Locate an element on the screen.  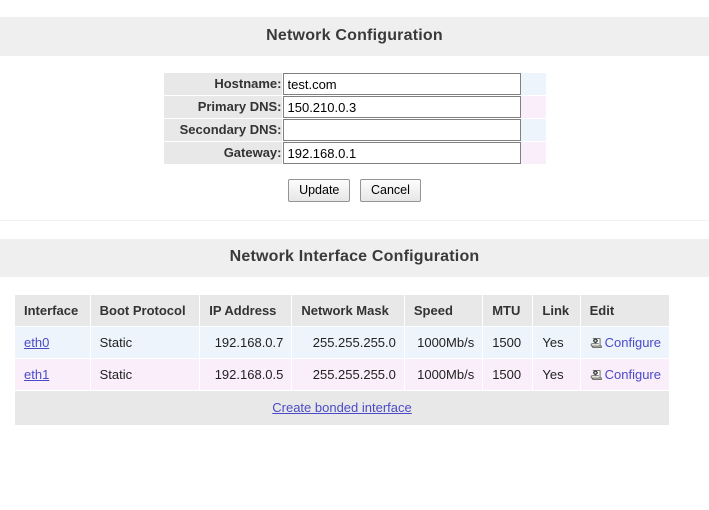
update-button: Update is located at coordinates (319, 190).